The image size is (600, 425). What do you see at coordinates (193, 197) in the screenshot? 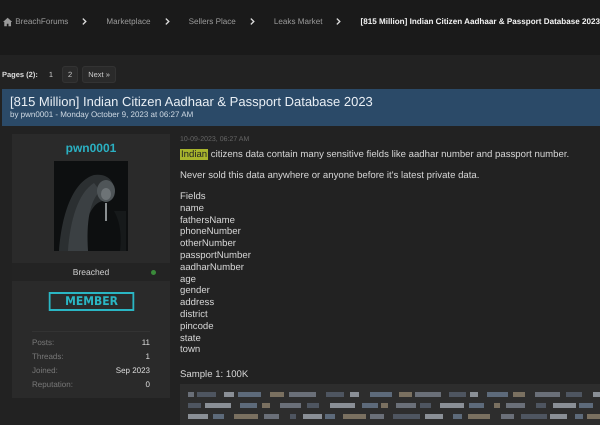
I see `fields-heading: Fields` at bounding box center [193, 197].